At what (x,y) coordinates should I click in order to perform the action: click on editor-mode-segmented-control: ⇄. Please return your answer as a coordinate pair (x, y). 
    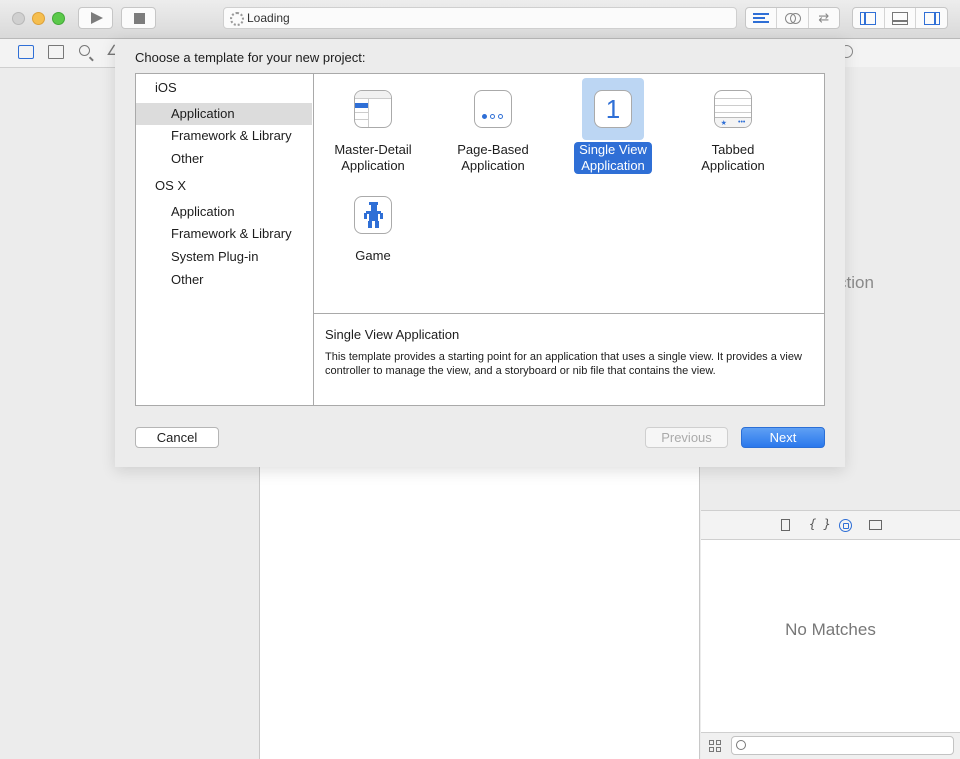
    Looking at the image, I should click on (792, 18).